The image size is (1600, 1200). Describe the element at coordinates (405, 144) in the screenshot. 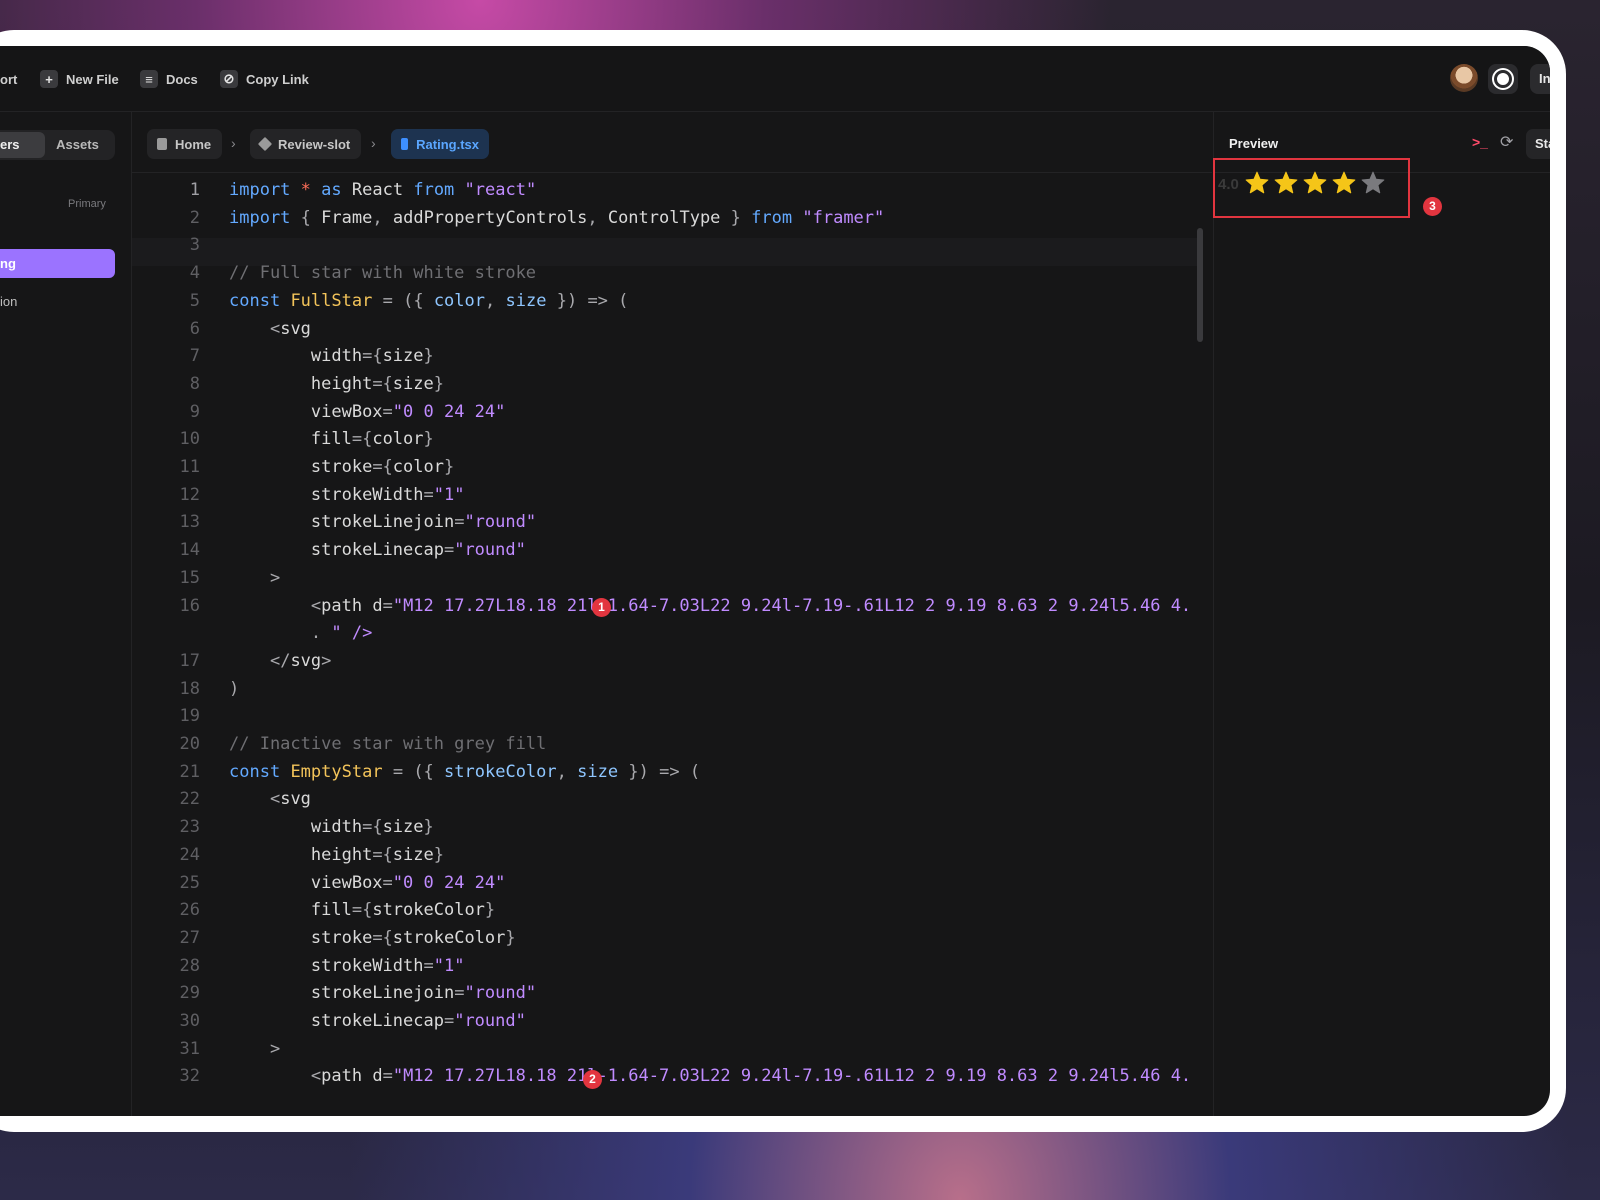

I see `file-icon` at that location.